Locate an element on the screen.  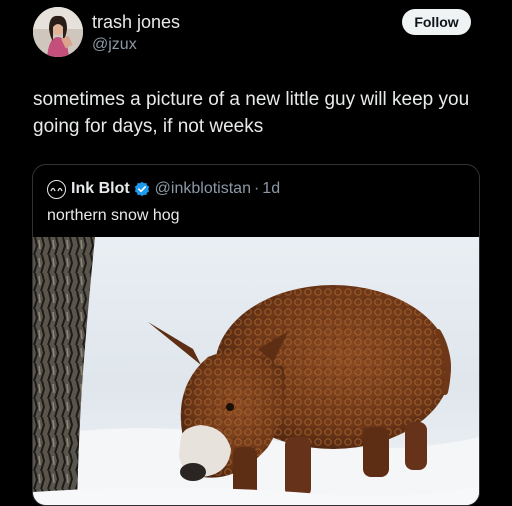
ink-blot-face-icon is located at coordinates (56, 189).